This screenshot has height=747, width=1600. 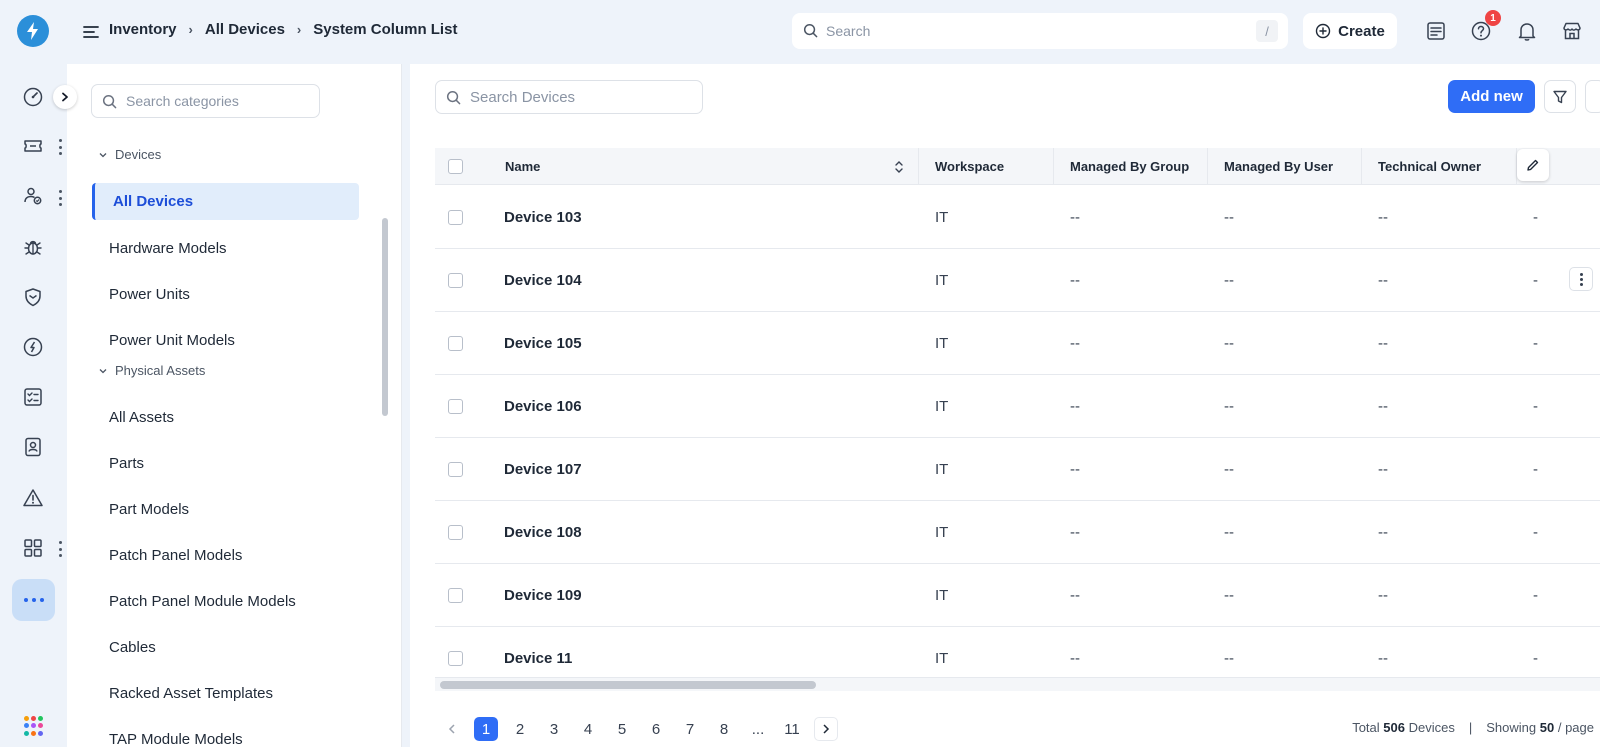 What do you see at coordinates (1285, 166) in the screenshot?
I see `column-header-managed-by-user: Managed By User` at bounding box center [1285, 166].